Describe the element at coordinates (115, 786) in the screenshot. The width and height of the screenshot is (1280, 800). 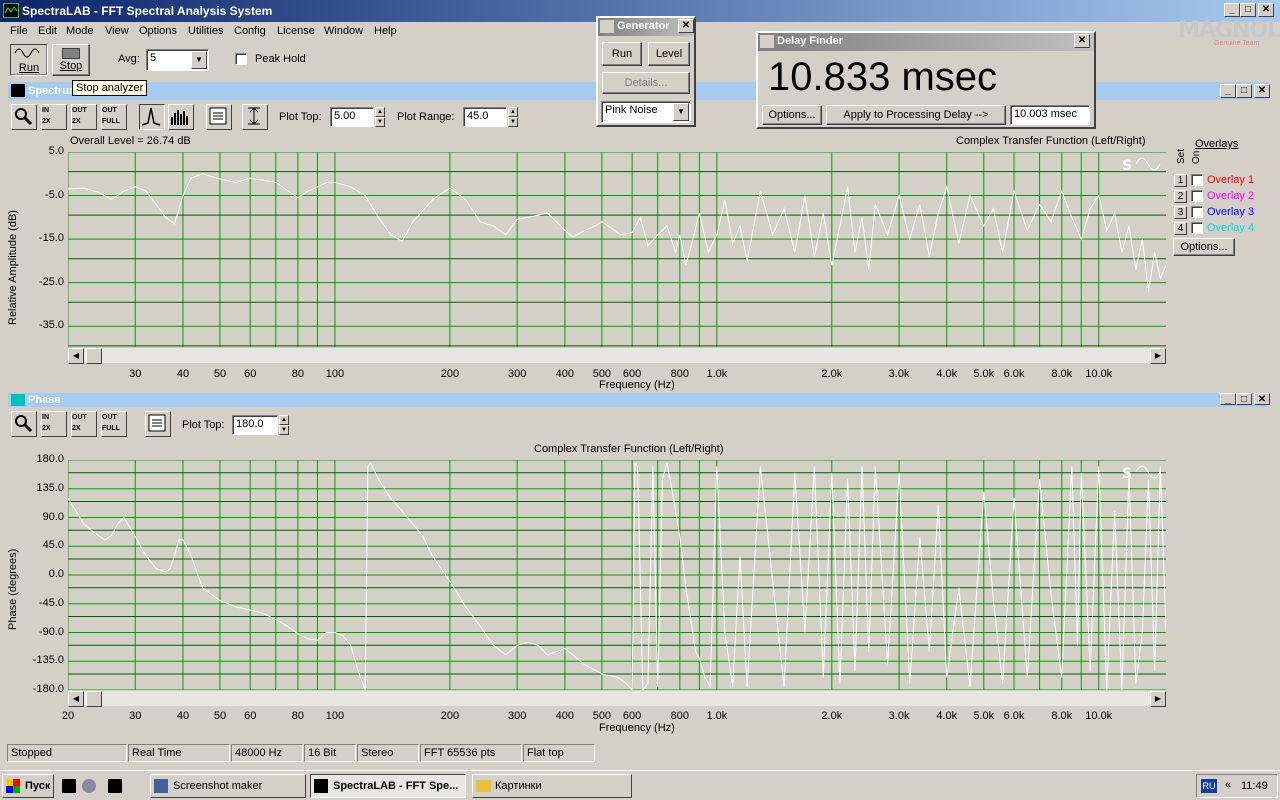
I see `quicklaunch-app-icon` at that location.